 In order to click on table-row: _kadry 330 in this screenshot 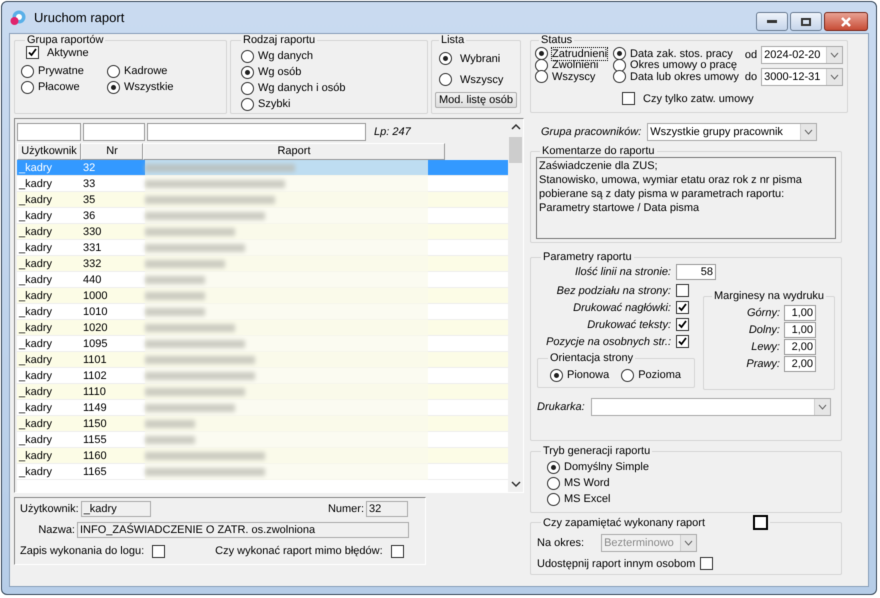, I will do `click(262, 232)`.